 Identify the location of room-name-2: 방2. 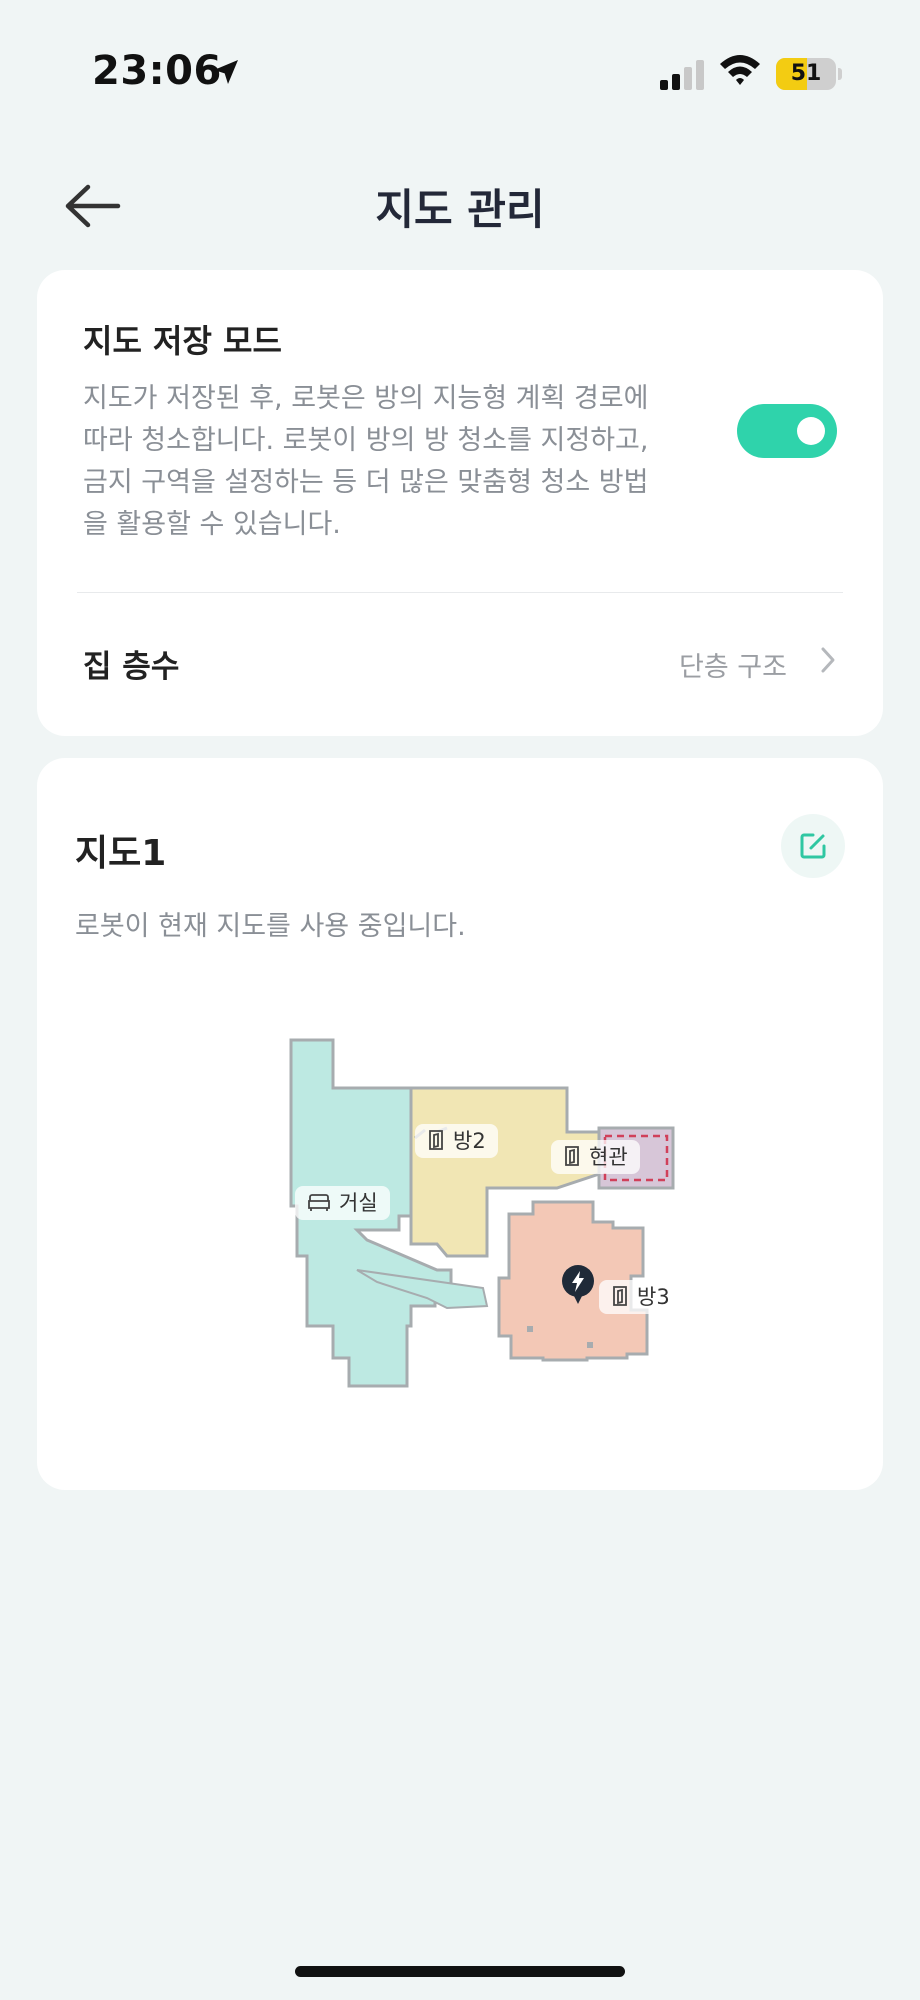
(469, 1141).